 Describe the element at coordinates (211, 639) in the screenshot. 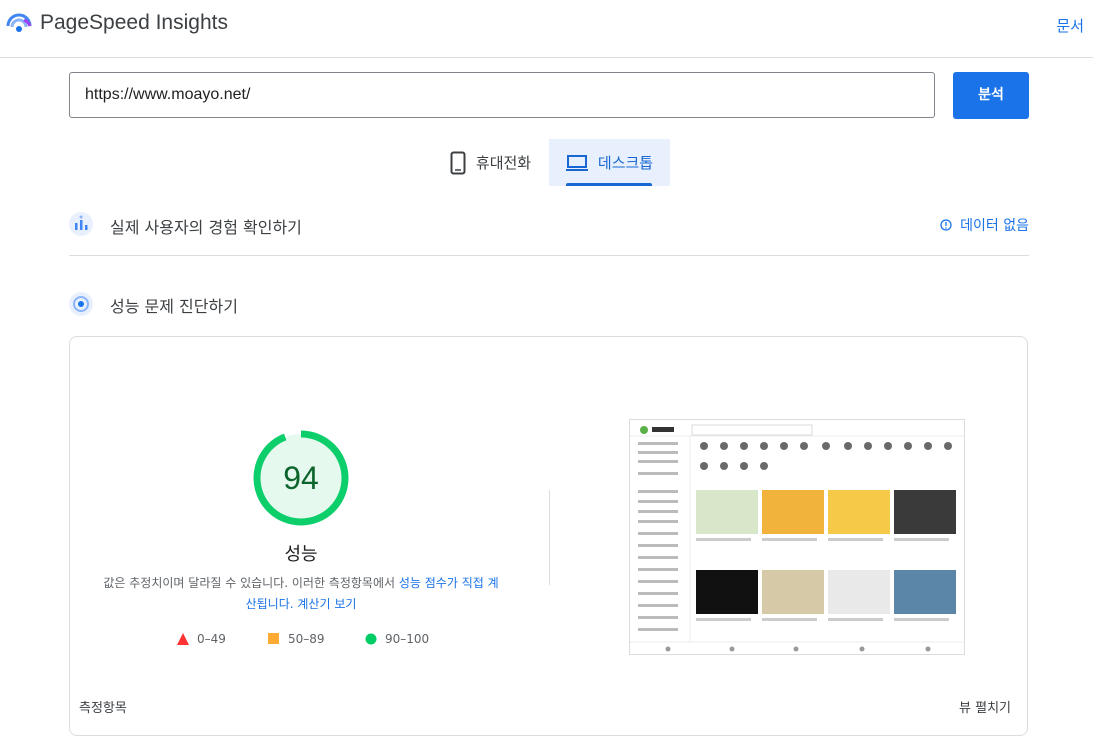

I see `legend-fail-label: 0–49` at that location.